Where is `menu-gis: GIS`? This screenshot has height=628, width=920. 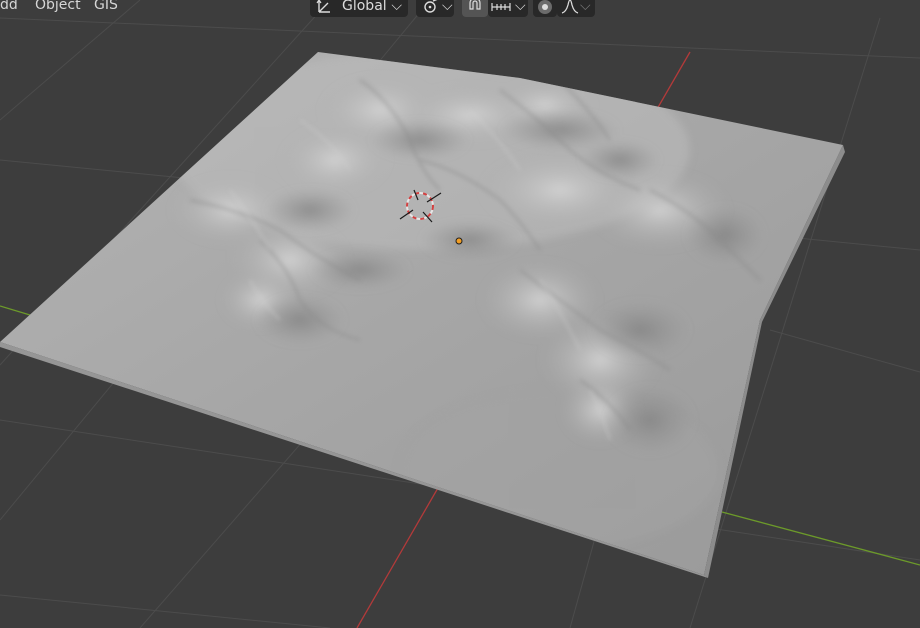
menu-gis: GIS is located at coordinates (106, 6).